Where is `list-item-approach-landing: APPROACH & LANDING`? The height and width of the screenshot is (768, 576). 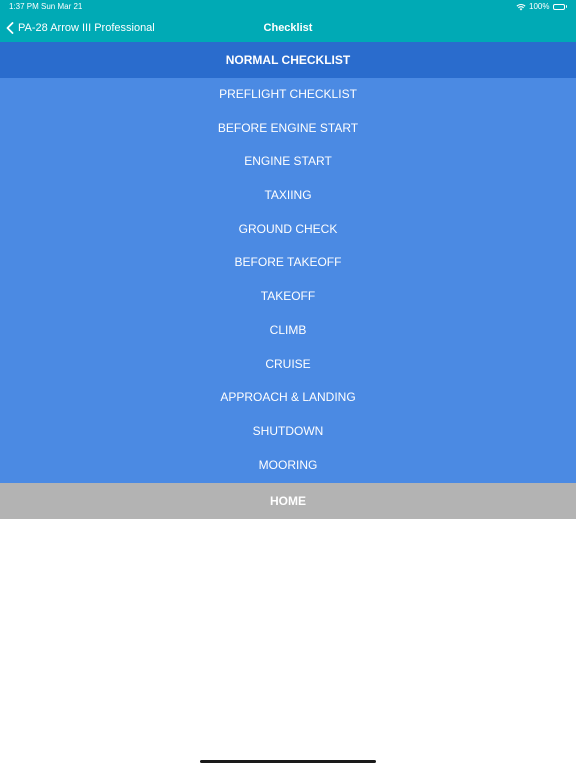 list-item-approach-landing: APPROACH & LANDING is located at coordinates (288, 398).